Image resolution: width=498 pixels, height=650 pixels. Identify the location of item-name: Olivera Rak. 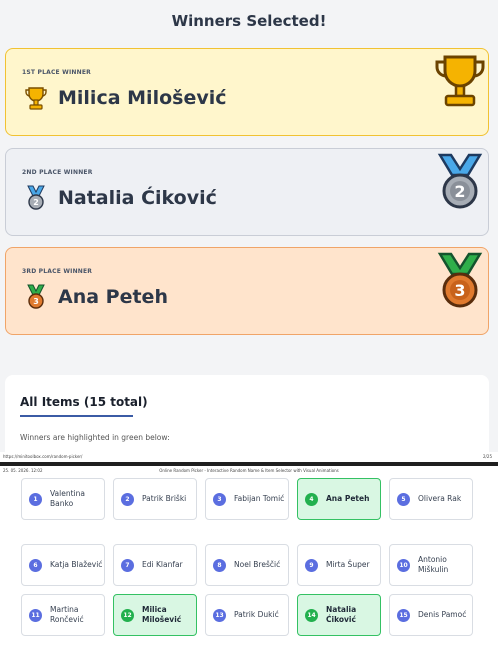
(440, 498).